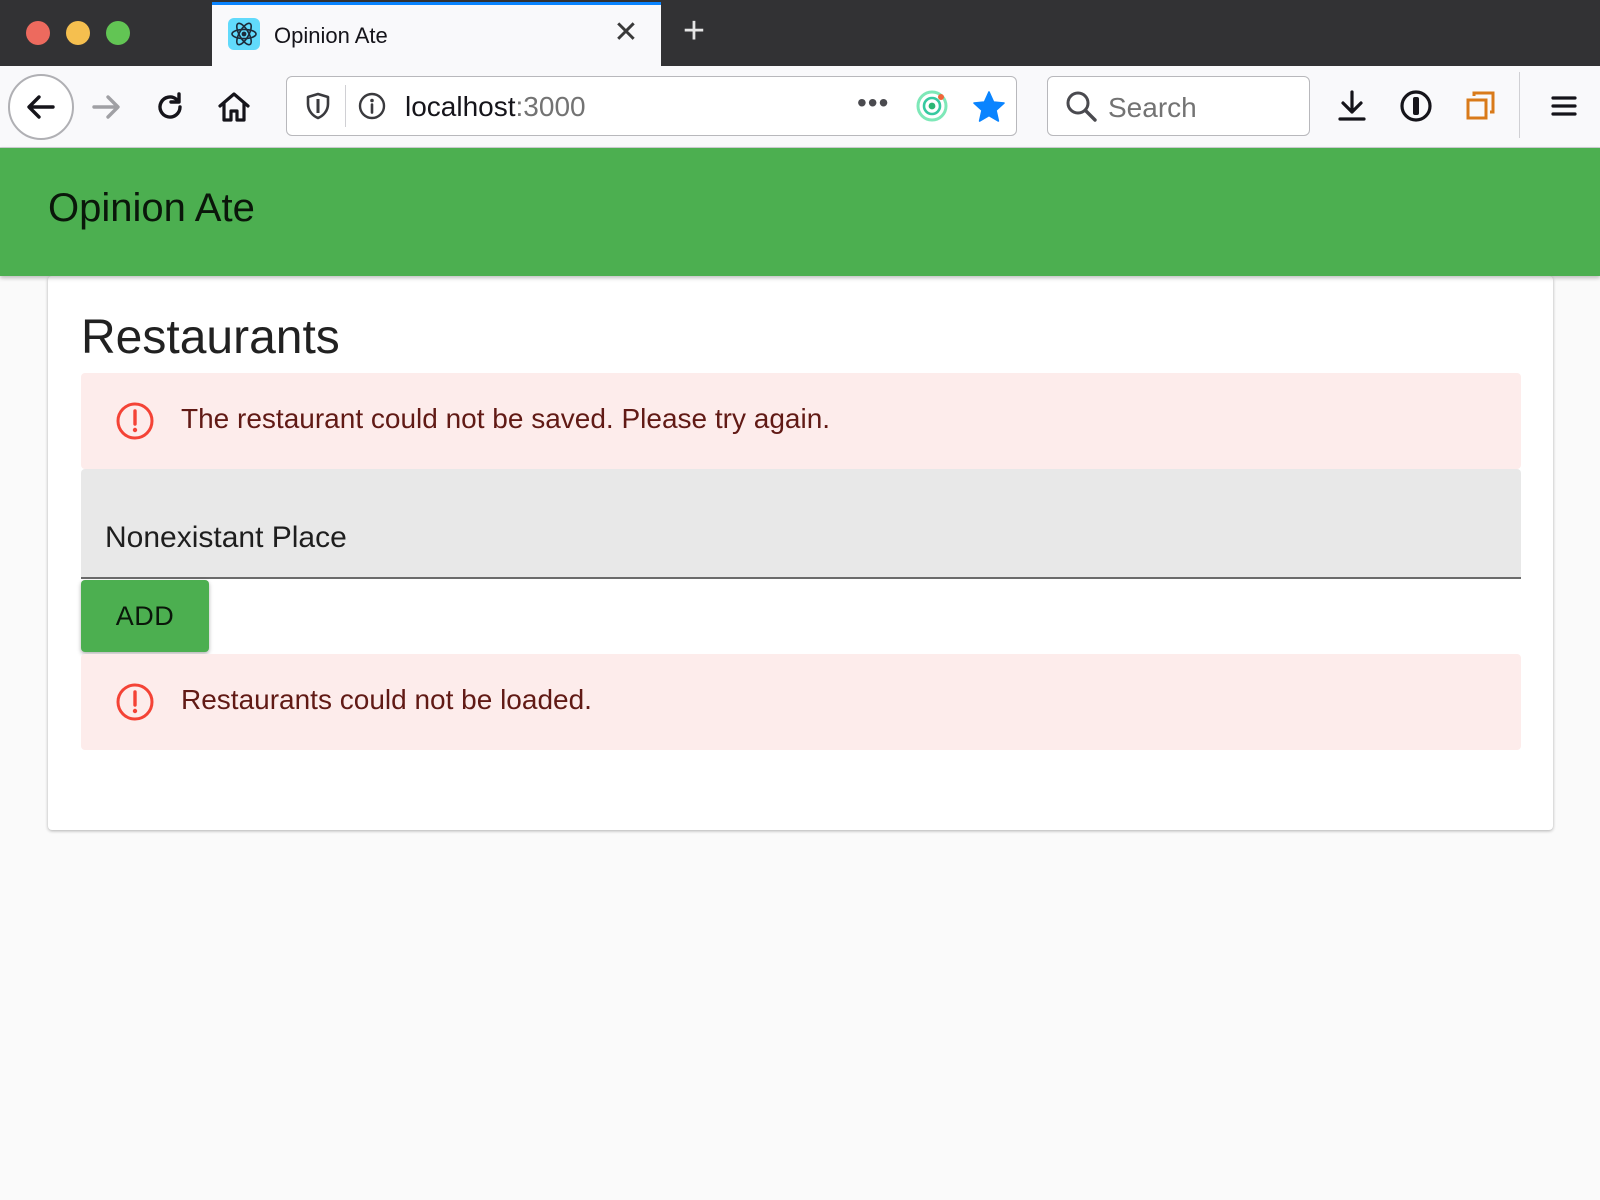  I want to click on url-text: localhost:3000, so click(495, 107).